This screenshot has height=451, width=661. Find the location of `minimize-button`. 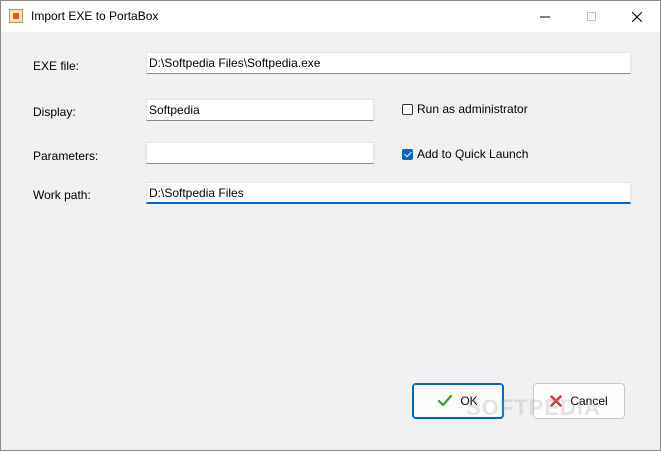

minimize-button is located at coordinates (545, 16).